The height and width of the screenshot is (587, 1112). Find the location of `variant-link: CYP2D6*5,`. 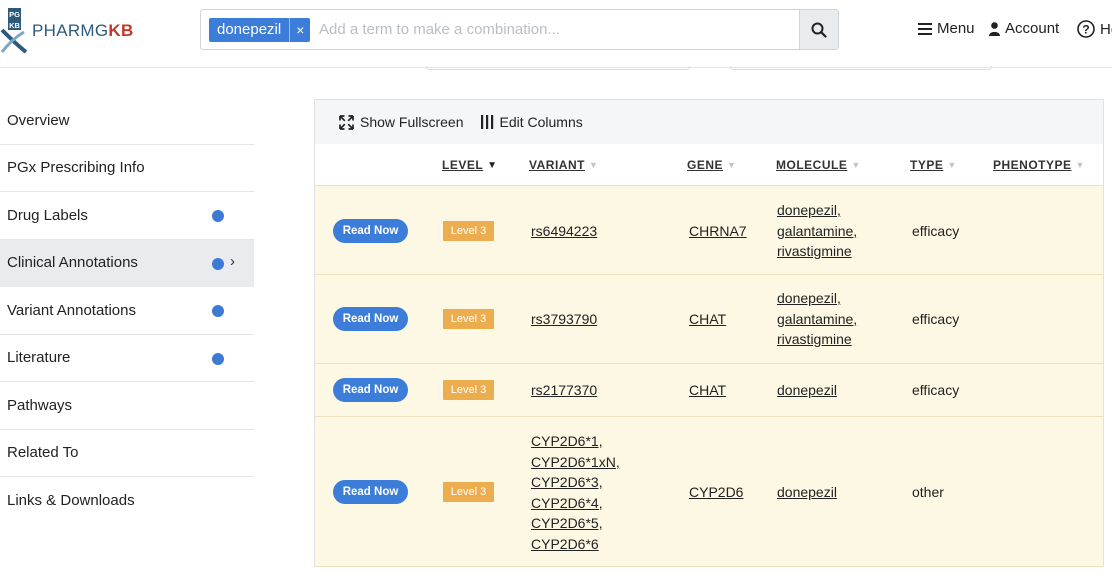

variant-link: CYP2D6*5, is located at coordinates (575, 523).